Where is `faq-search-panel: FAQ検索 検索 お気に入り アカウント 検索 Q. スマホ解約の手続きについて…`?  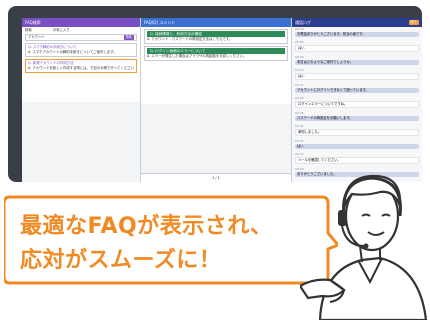
faq-search-panel: FAQ検索 検索 お気に入り アカウント 検索 Q. スマホ解約の手続きについて… is located at coordinates (81, 100).